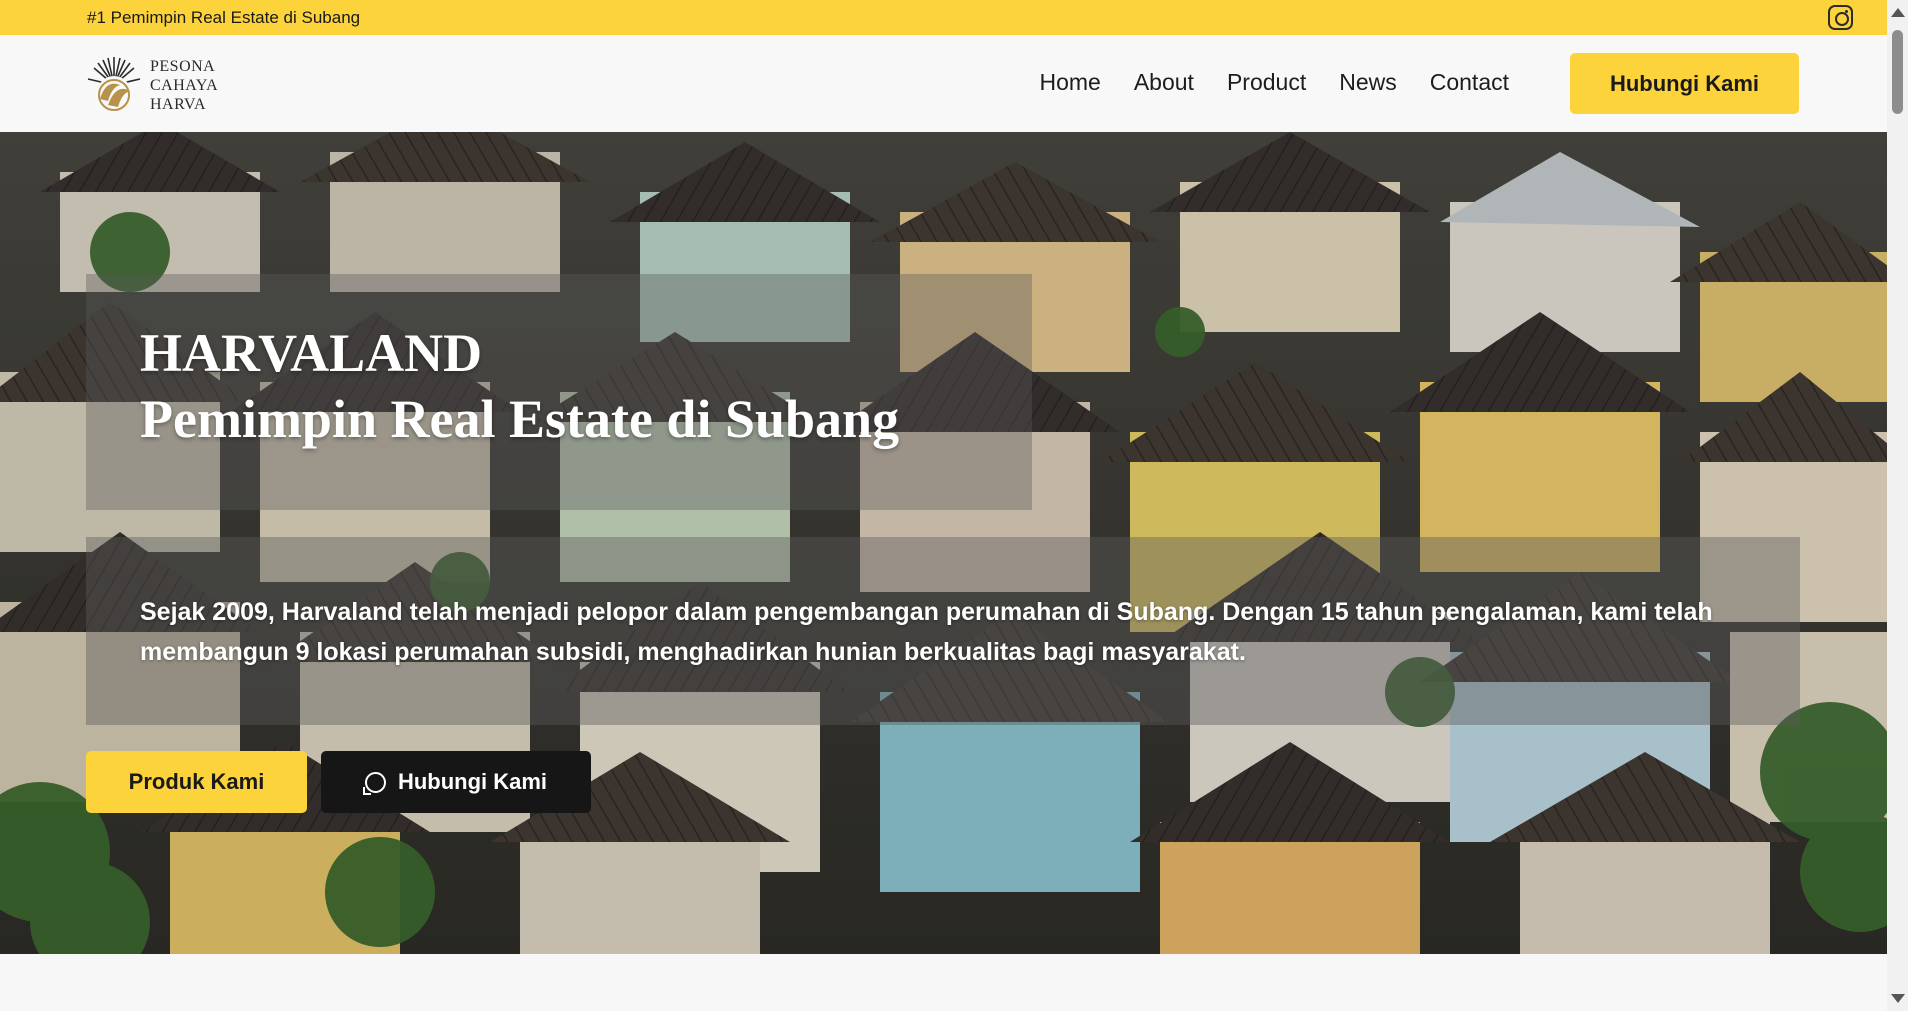 This screenshot has width=1908, height=1011. Describe the element at coordinates (1898, 998) in the screenshot. I see `scroll-down-arrow-icon` at that location.